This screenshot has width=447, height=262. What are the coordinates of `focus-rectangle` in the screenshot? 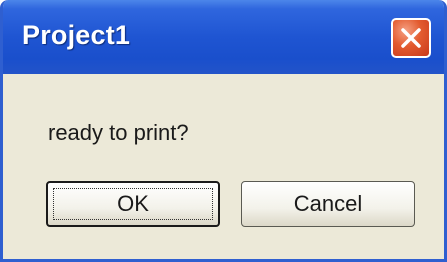 It's located at (133, 204).